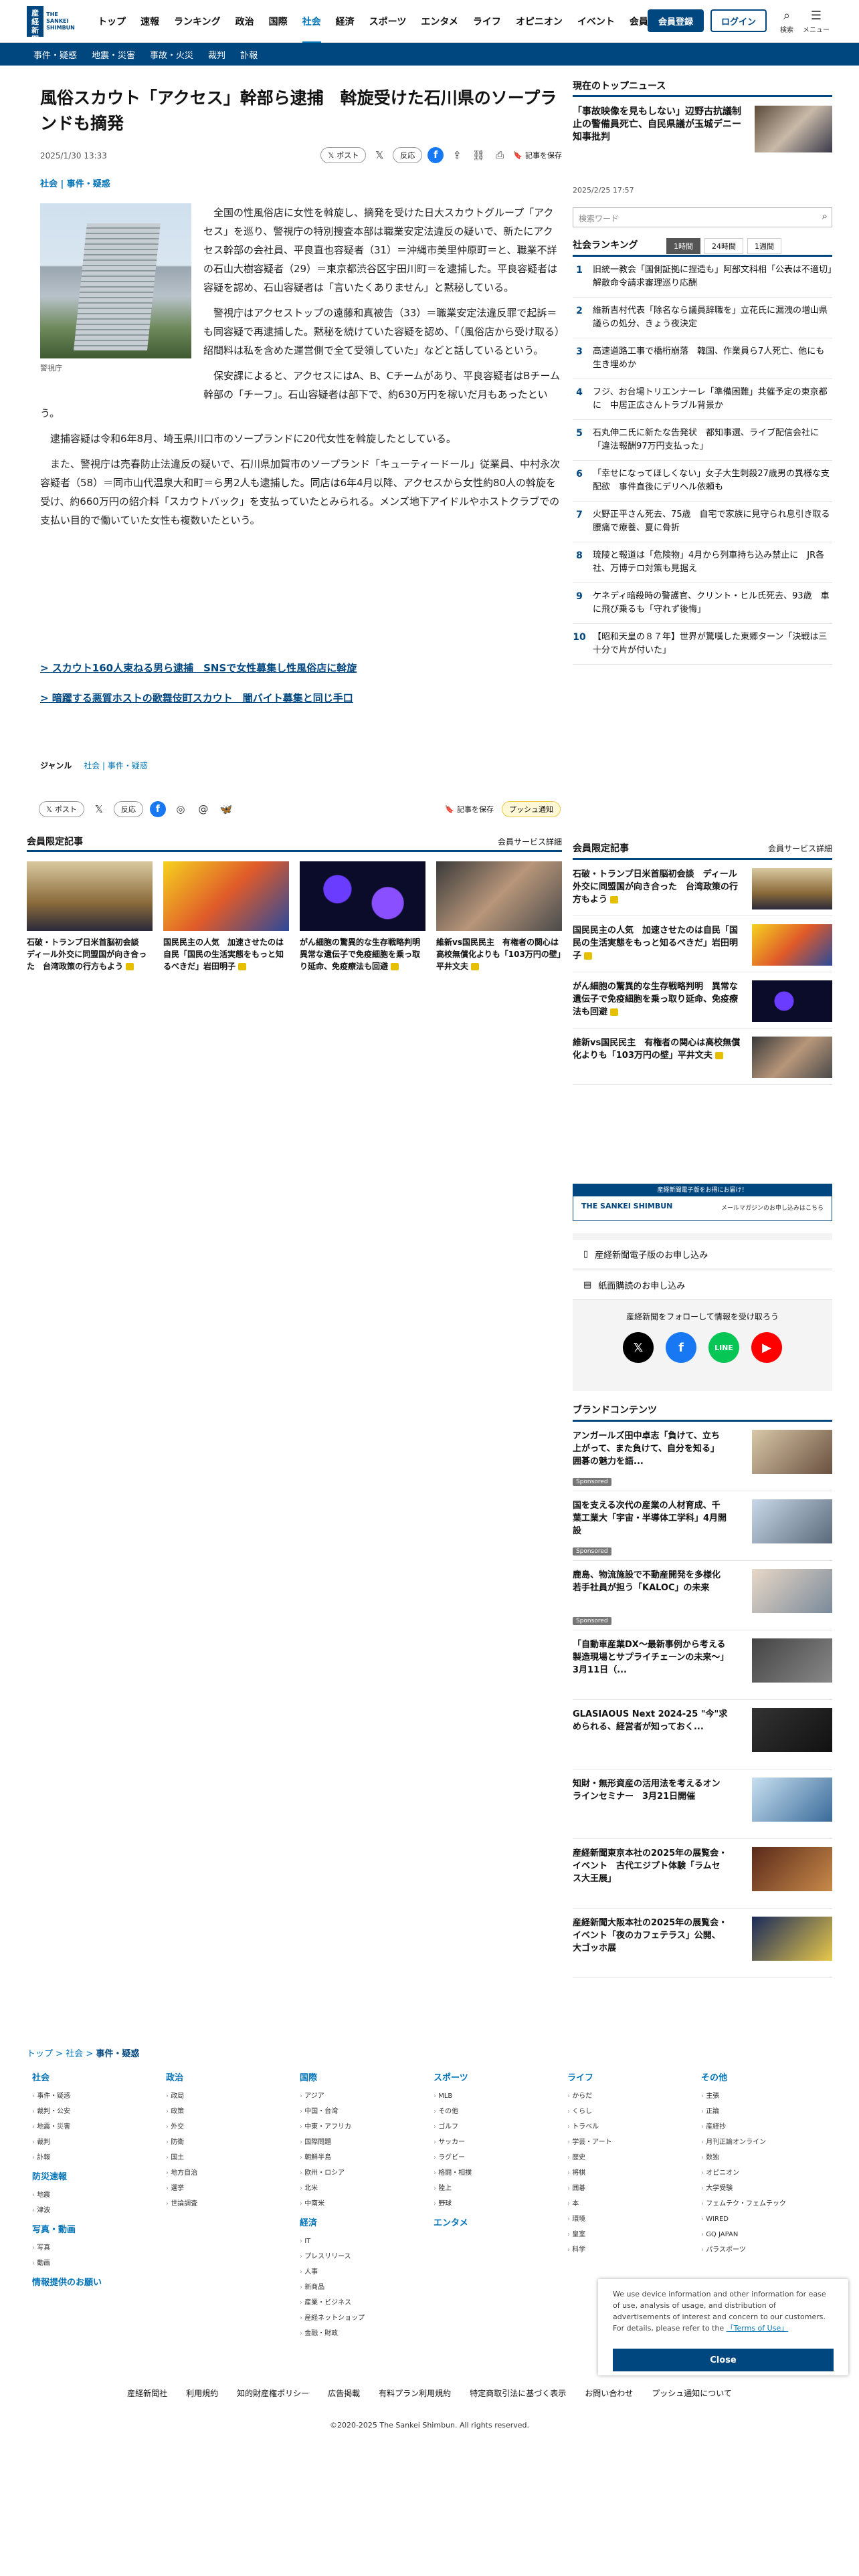 Image resolution: width=859 pixels, height=2576 pixels. What do you see at coordinates (457, 155) in the screenshot?
I see `share-icon: ⇪` at bounding box center [457, 155].